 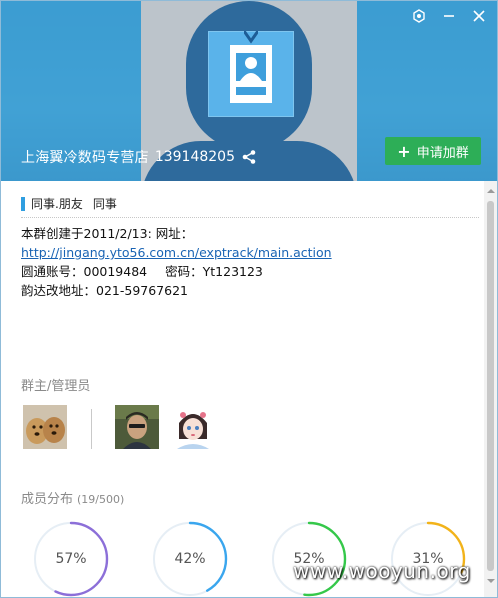 I want to click on id-card-icon, so click(x=251, y=74).